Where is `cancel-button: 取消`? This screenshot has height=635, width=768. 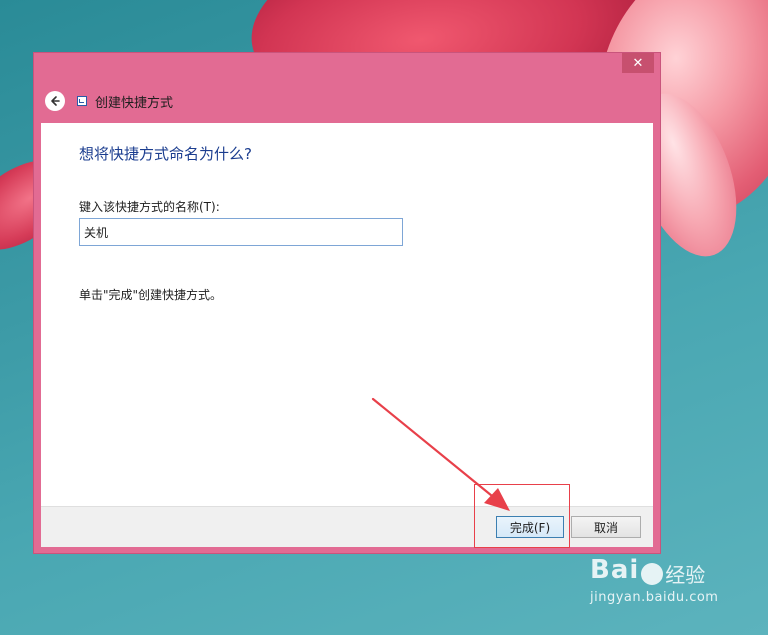
cancel-button: 取消 is located at coordinates (606, 527).